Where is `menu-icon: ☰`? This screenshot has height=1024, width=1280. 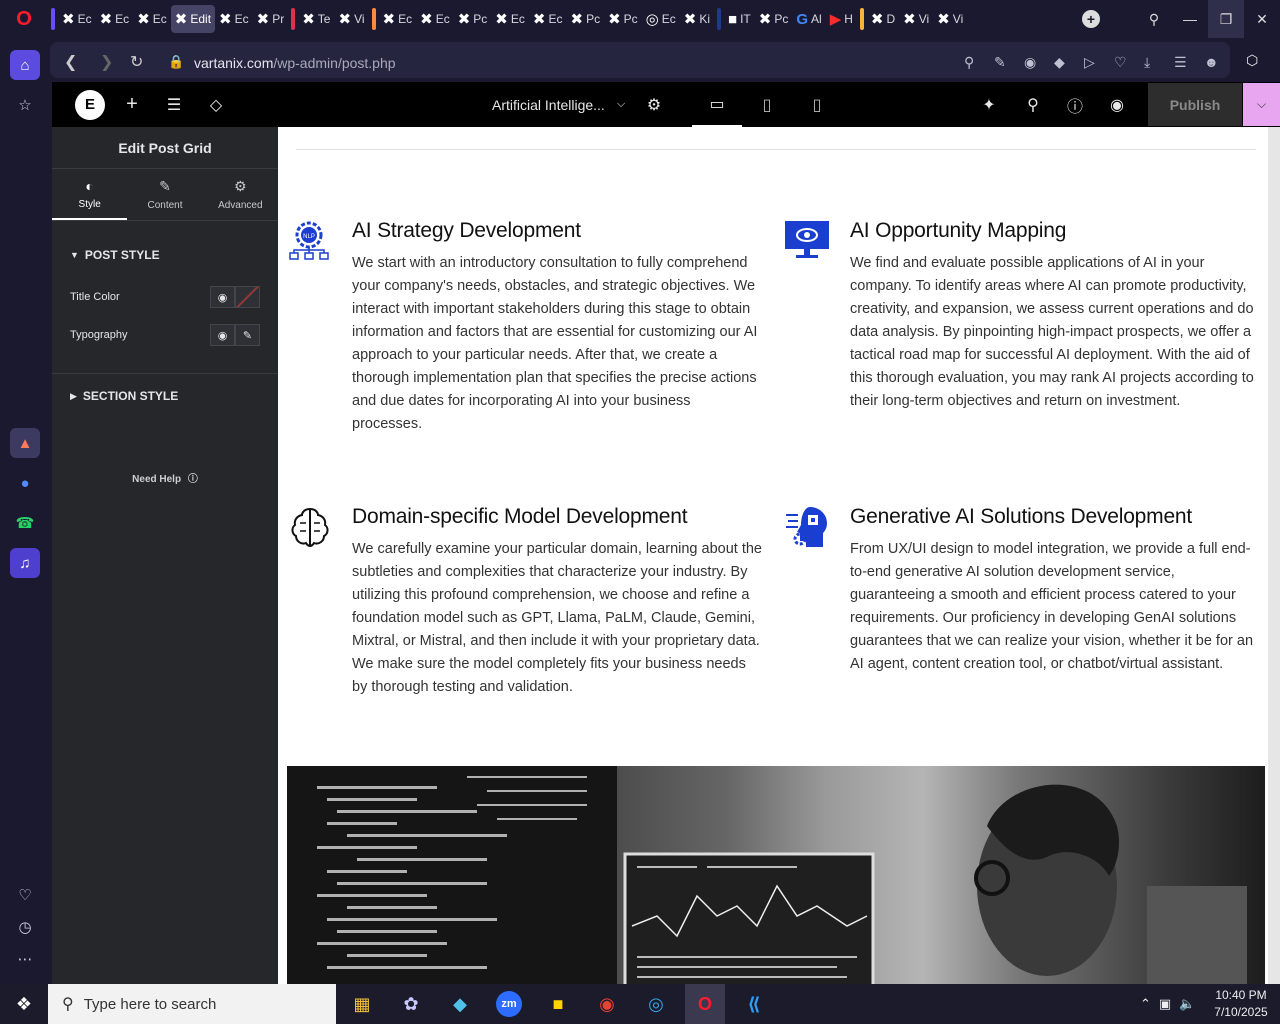
menu-icon: ☰ is located at coordinates (1180, 62).